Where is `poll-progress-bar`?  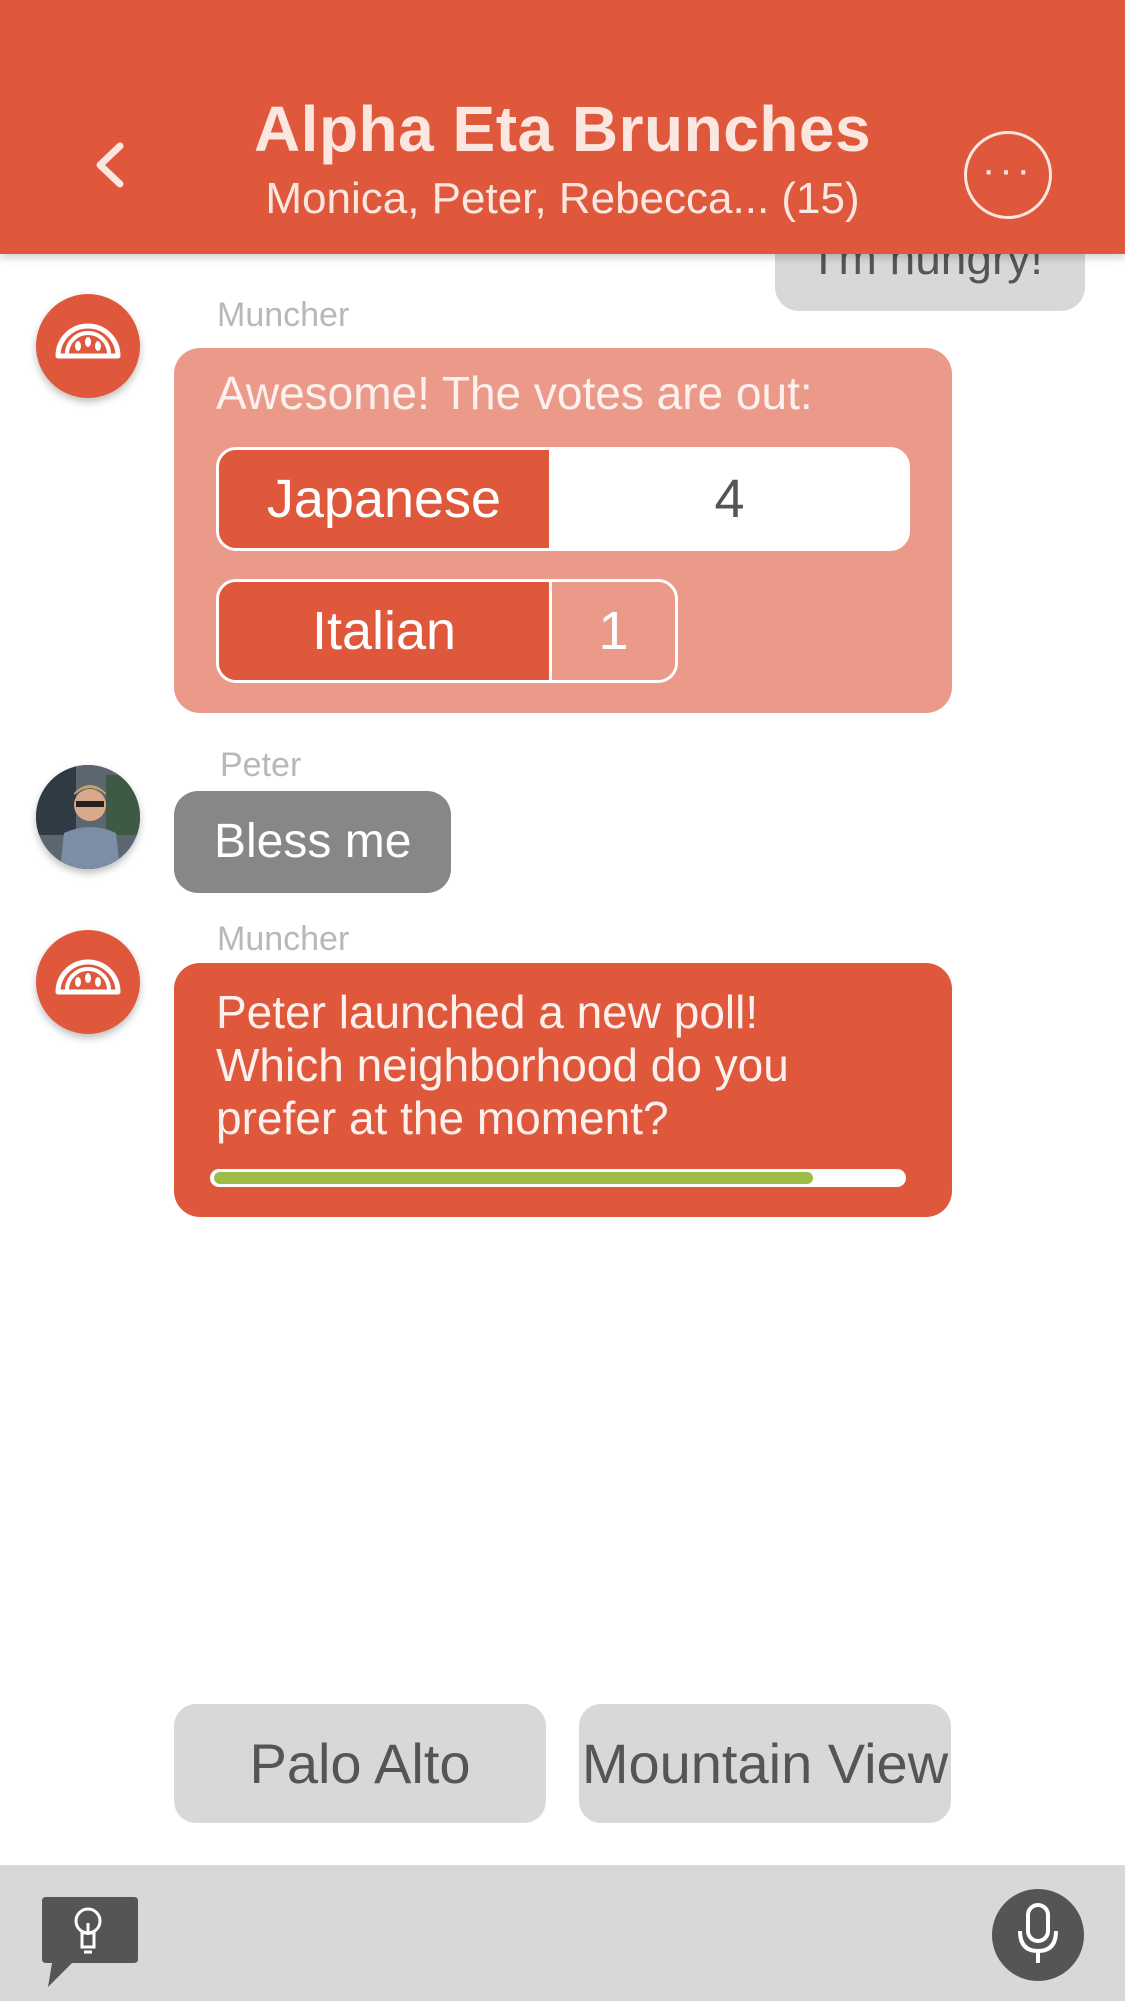
poll-progress-bar is located at coordinates (558, 1178).